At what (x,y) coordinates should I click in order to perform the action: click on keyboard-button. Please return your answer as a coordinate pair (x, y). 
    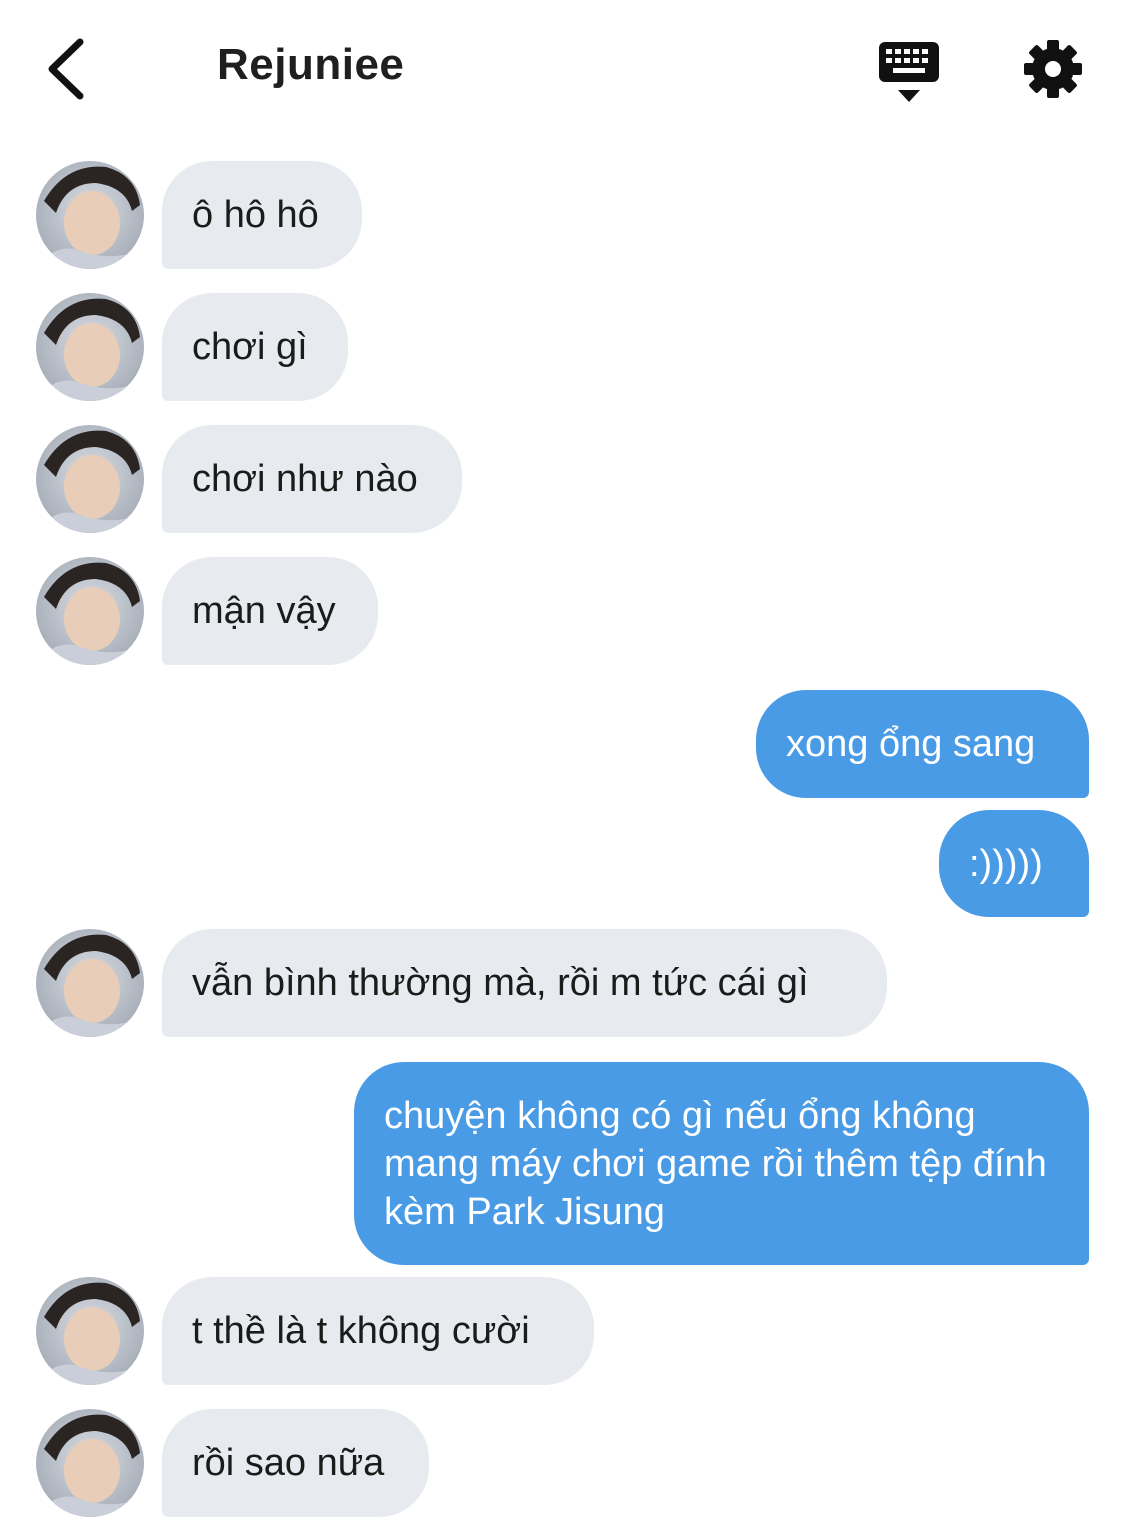
    Looking at the image, I should click on (909, 72).